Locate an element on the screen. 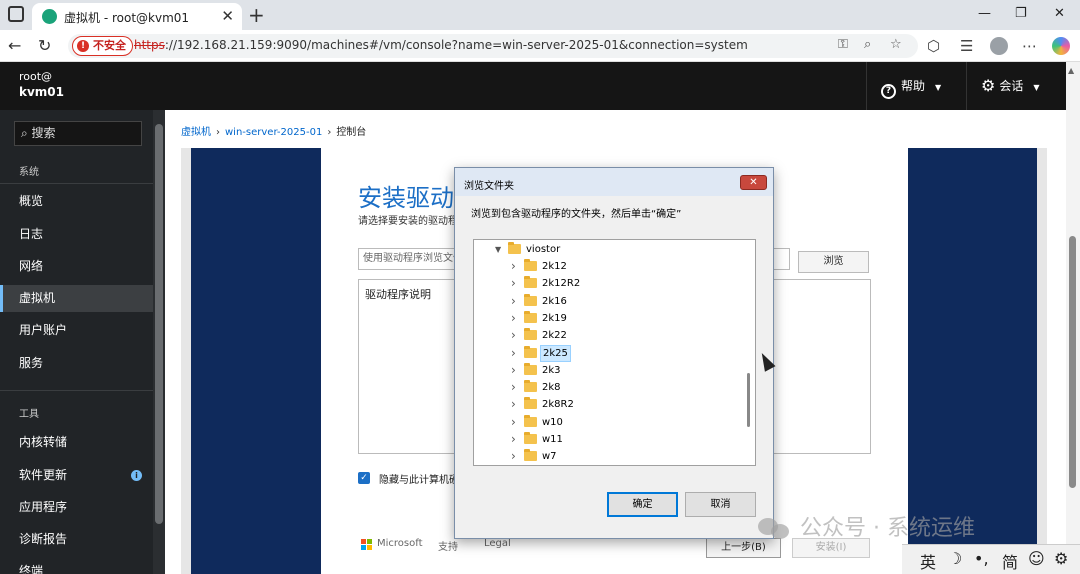  restore-icon: ❐ is located at coordinates (1021, 13).